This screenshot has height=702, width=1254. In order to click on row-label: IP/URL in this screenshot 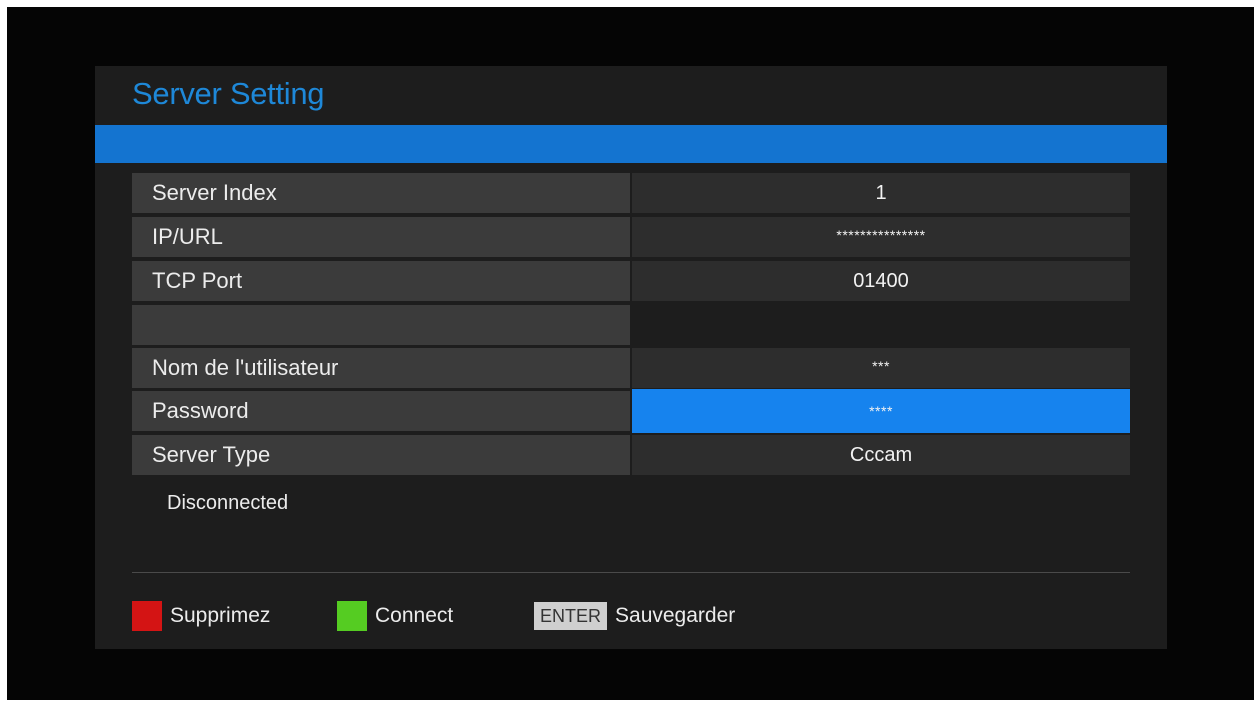, I will do `click(381, 237)`.